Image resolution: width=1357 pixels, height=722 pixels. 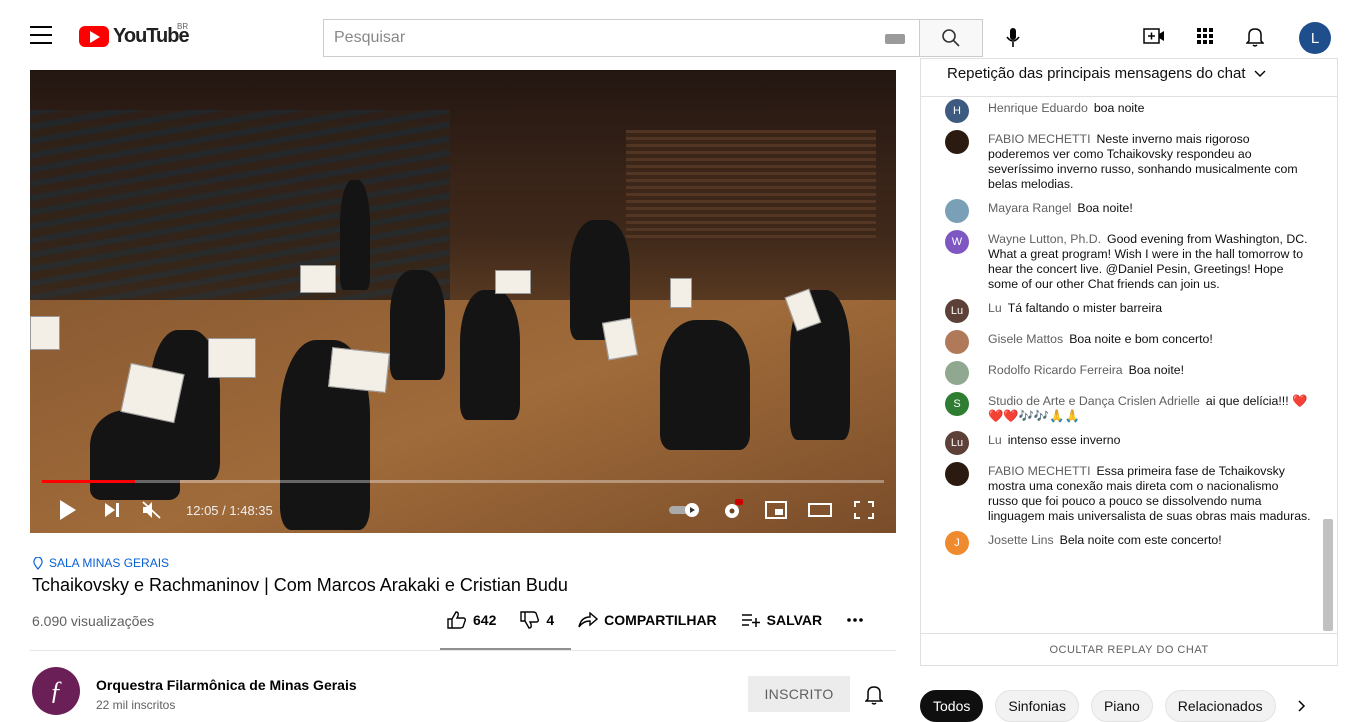 What do you see at coordinates (855, 620) in the screenshot?
I see `more-actions-button` at bounding box center [855, 620].